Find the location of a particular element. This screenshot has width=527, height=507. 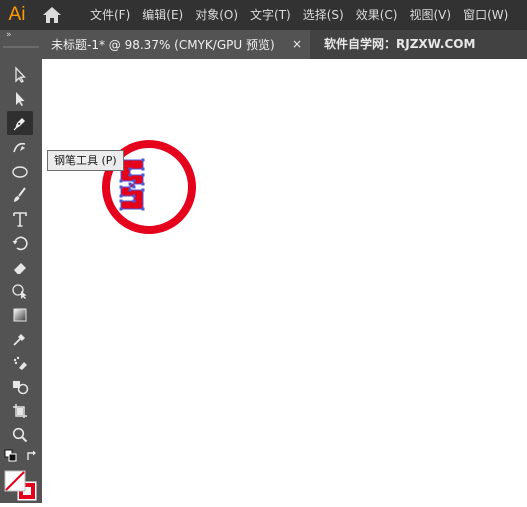

rotate-tool is located at coordinates (20, 243).